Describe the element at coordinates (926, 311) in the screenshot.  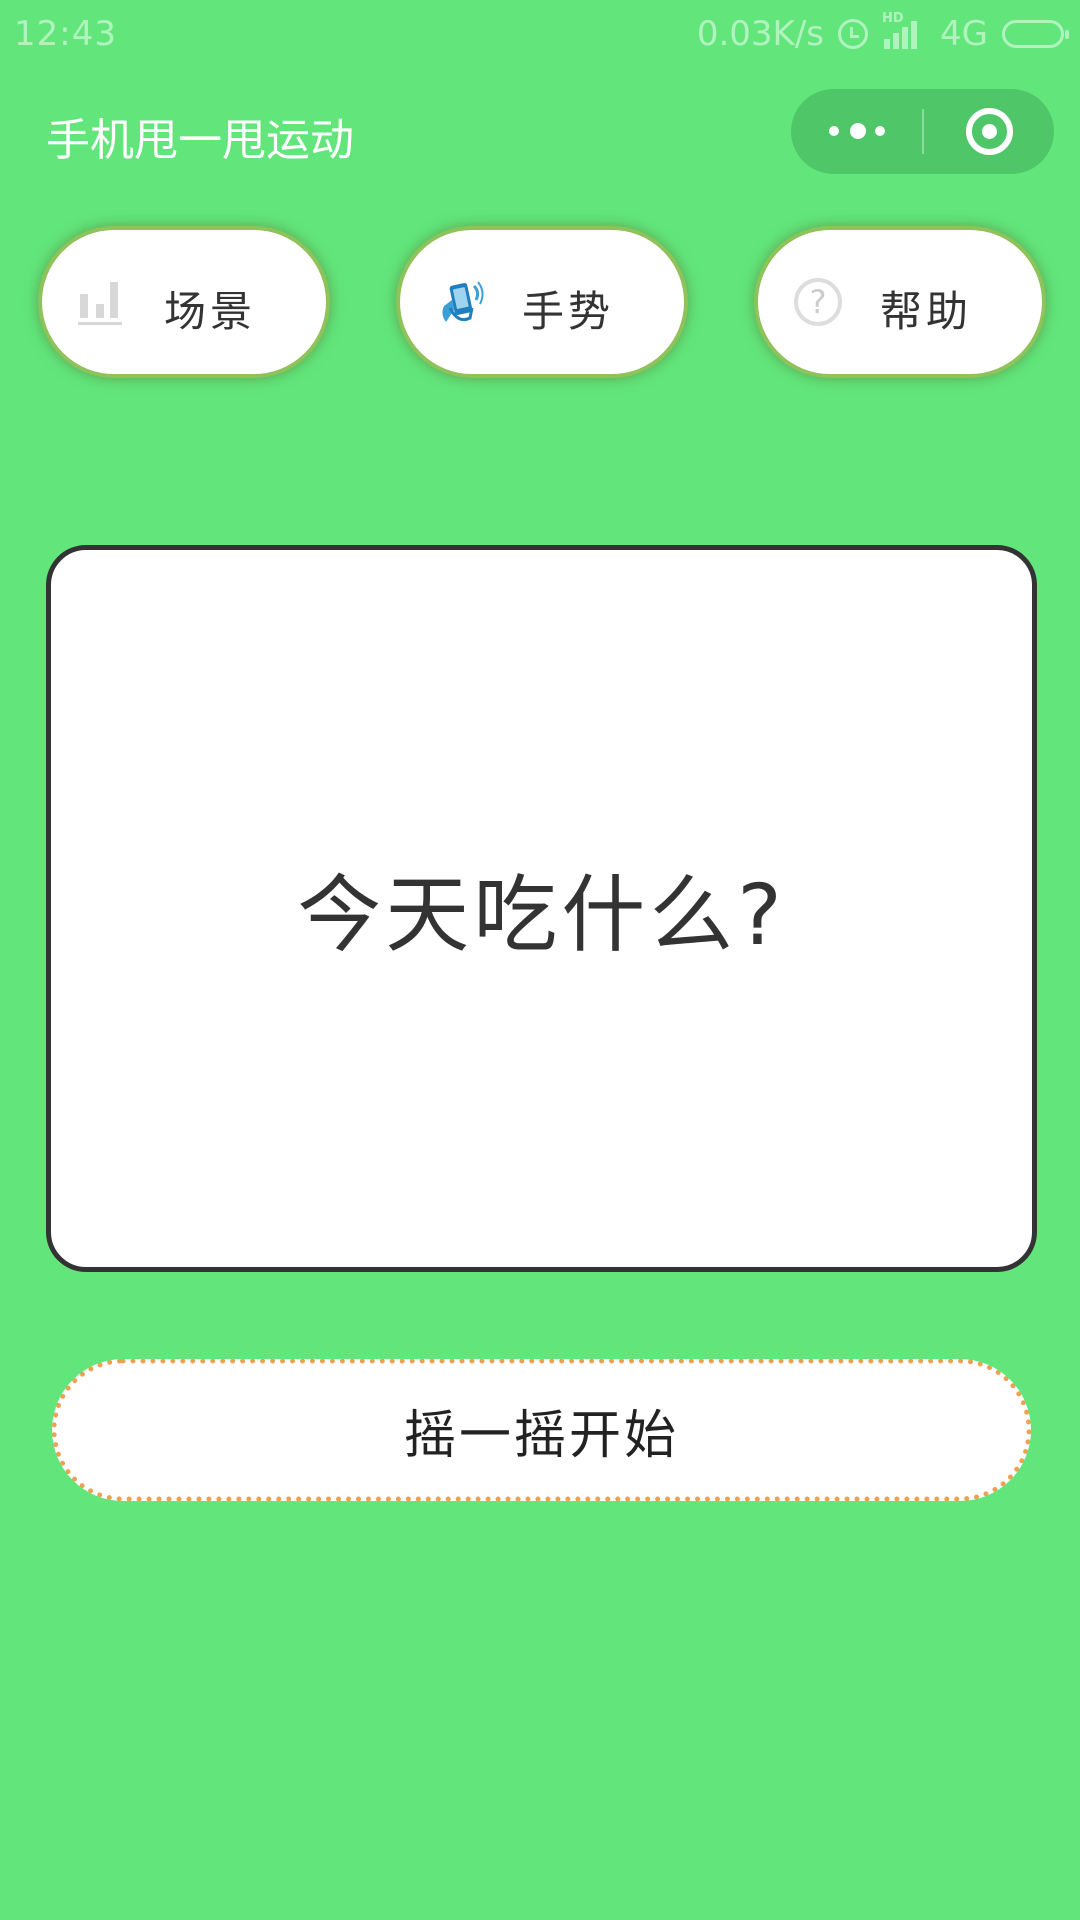
I see `tab-label-help: 帮助` at that location.